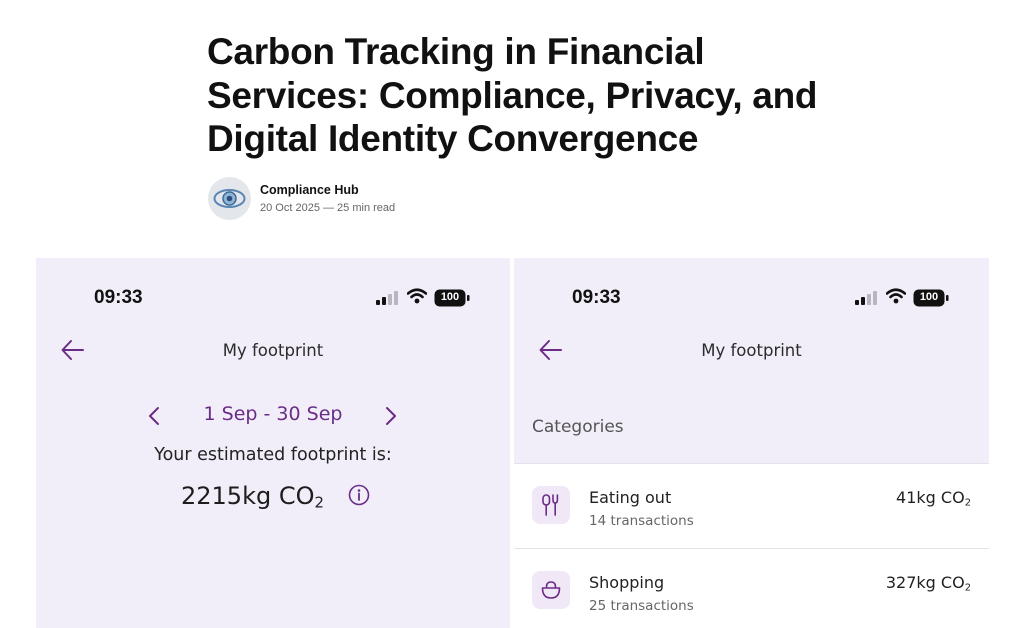 The height and width of the screenshot is (628, 1024). I want to click on category-row-shopping: Shopping 25 transactions 327kg CO2, so click(751, 588).